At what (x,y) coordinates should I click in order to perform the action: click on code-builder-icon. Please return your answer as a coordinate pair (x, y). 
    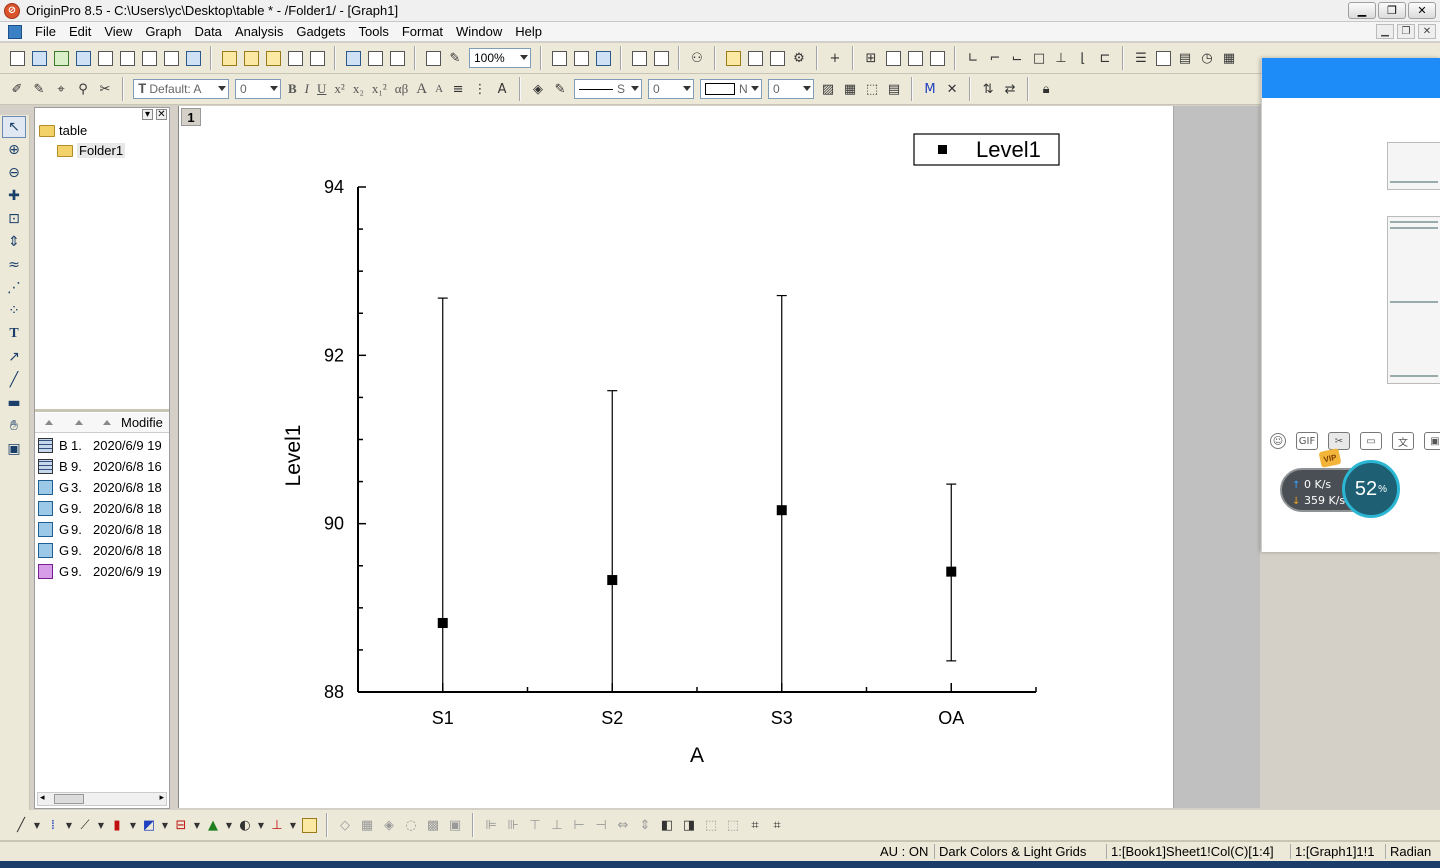
    Looking at the image, I should click on (639, 58).